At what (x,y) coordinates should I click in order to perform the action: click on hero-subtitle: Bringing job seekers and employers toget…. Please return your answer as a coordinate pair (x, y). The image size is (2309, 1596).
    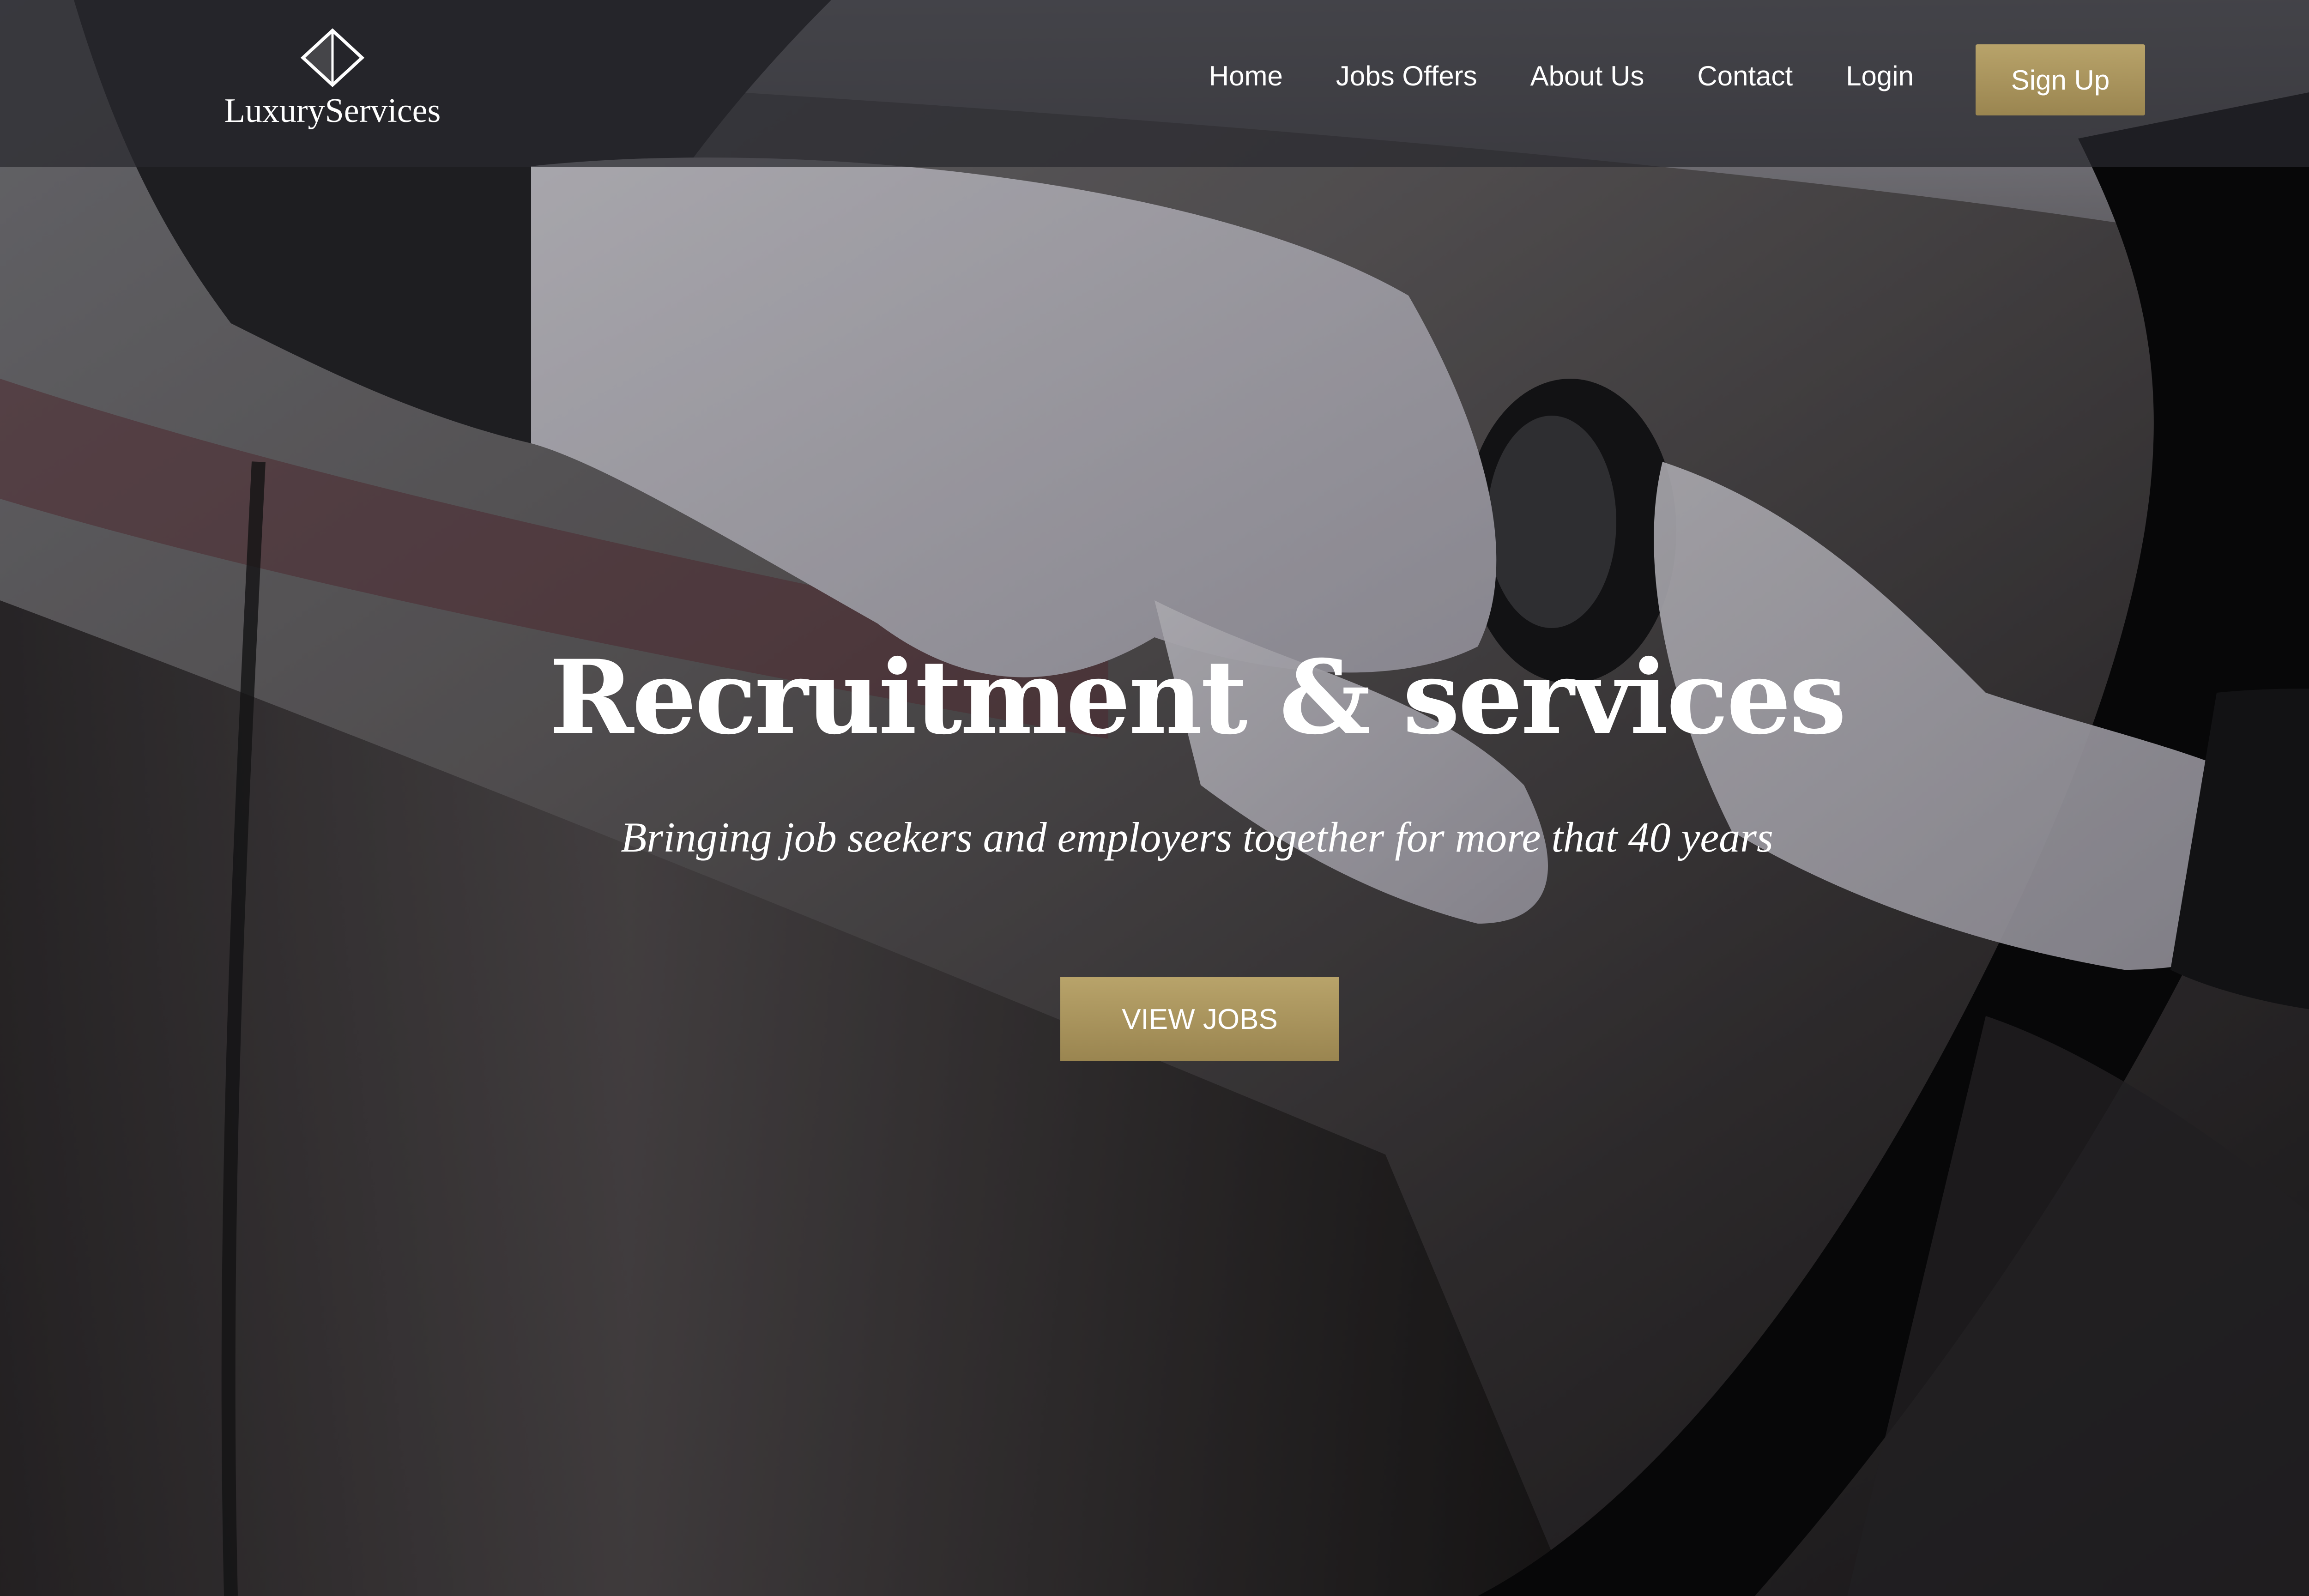
    Looking at the image, I should click on (1197, 837).